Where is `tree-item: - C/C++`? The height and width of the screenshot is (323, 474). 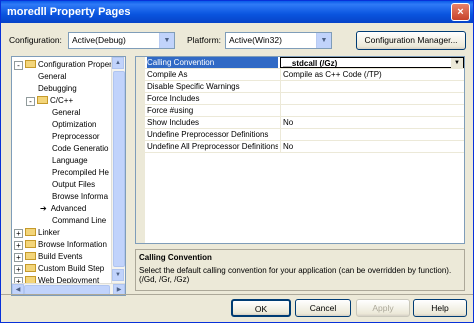
tree-item: - C/C++ is located at coordinates (49, 101).